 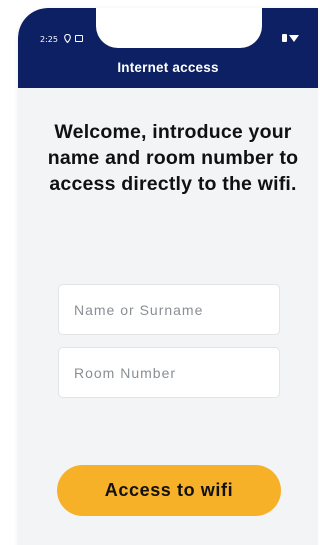 What do you see at coordinates (294, 38) in the screenshot?
I see `wifi-icon` at bounding box center [294, 38].